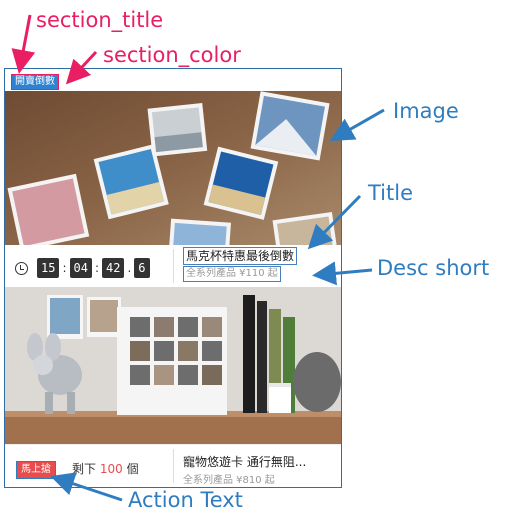 The height and width of the screenshot is (523, 505). Describe the element at coordinates (132, 469) in the screenshot. I see `remaining-suffix: 個` at that location.